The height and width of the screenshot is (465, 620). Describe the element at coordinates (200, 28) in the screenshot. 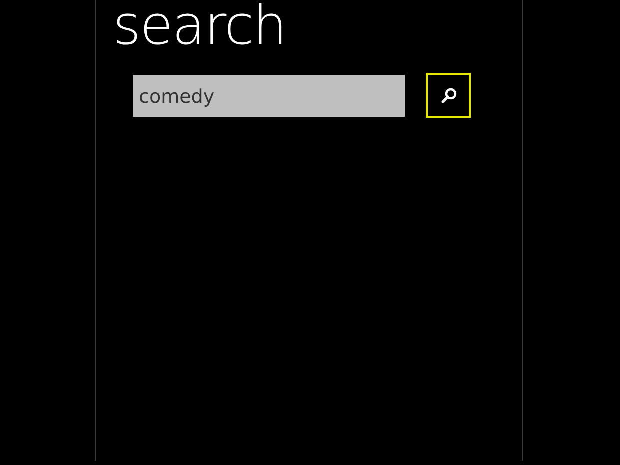

I see `page-title: search` at that location.